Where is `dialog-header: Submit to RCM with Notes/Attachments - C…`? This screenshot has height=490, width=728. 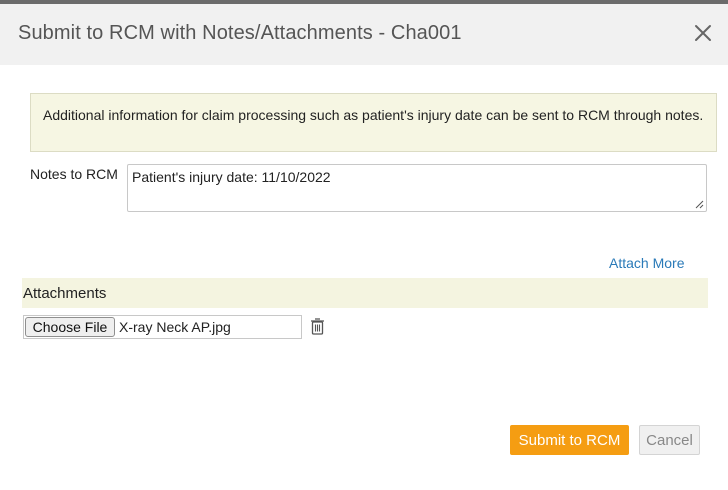
dialog-header: Submit to RCM with Notes/Attachments - C… is located at coordinates (364, 34).